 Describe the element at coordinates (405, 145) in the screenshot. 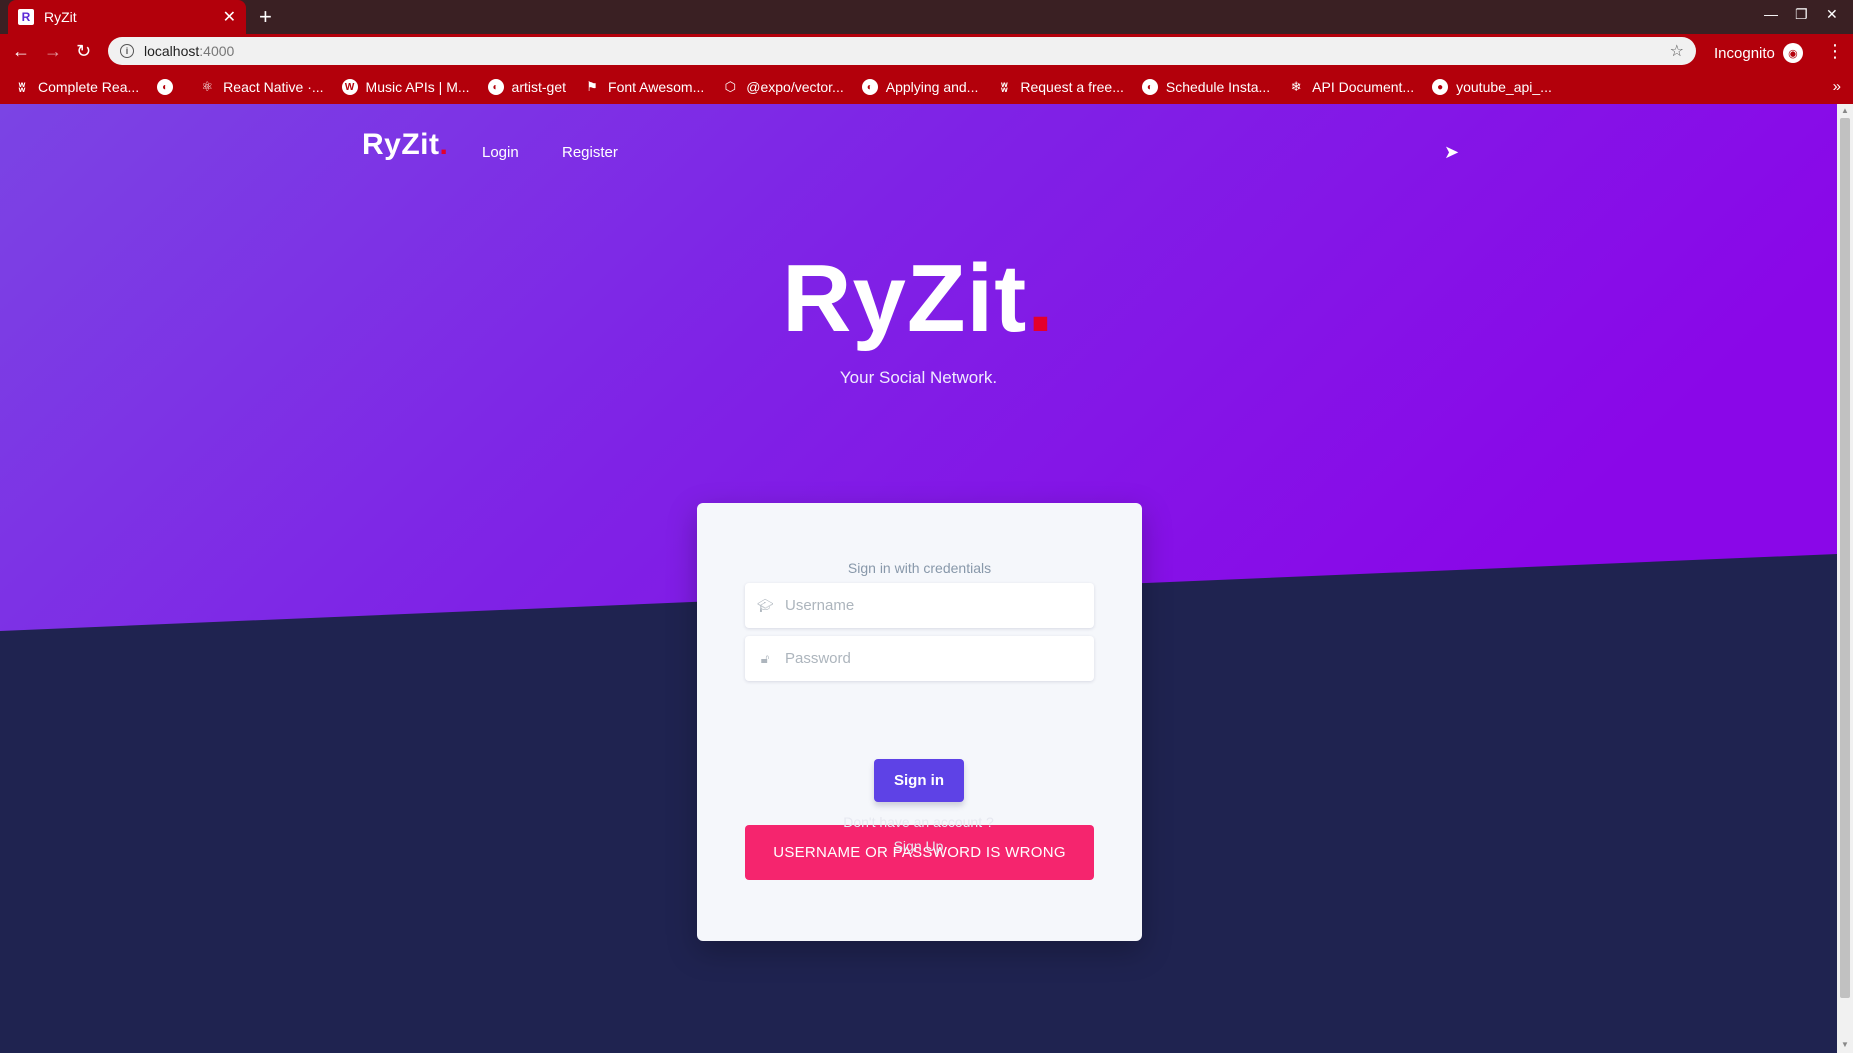

I see `brand-logo: RyZit.` at that location.